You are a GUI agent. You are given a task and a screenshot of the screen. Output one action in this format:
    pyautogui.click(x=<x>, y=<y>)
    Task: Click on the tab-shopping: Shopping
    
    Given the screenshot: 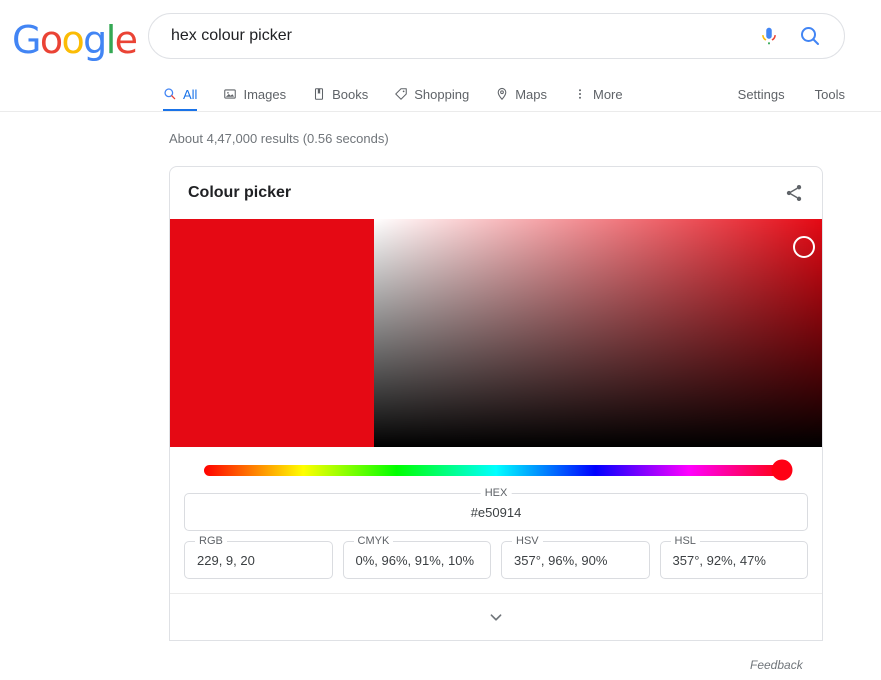 What is the action you would take?
    pyautogui.click(x=431, y=94)
    